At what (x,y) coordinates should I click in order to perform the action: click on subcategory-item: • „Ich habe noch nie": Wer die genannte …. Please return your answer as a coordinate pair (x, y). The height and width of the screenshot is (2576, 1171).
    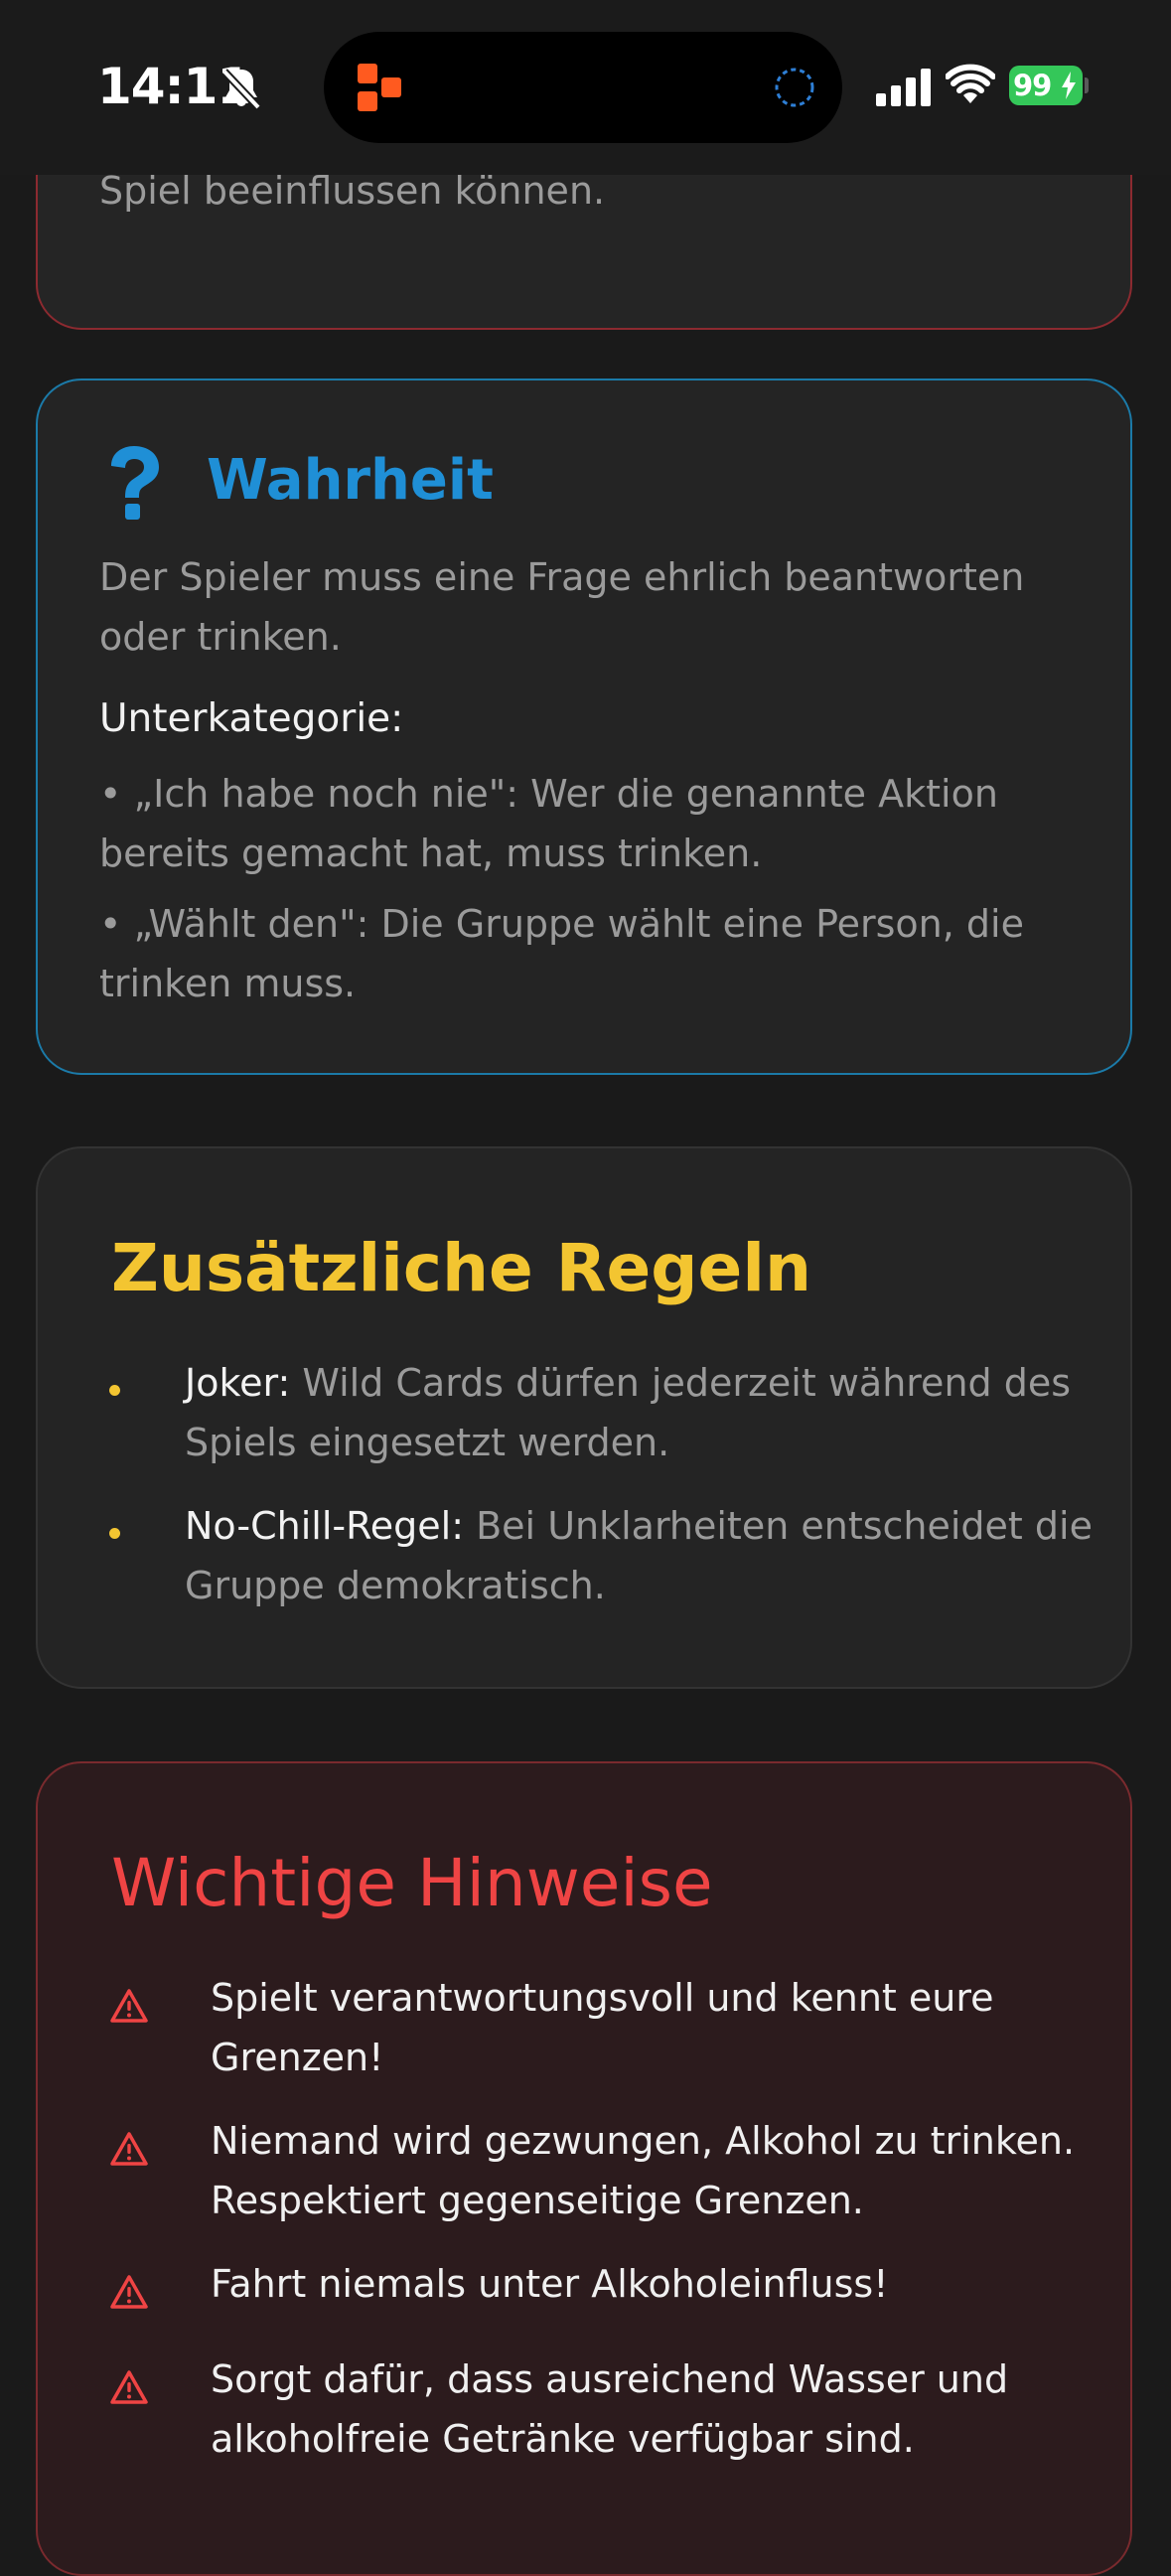
    Looking at the image, I should click on (548, 823).